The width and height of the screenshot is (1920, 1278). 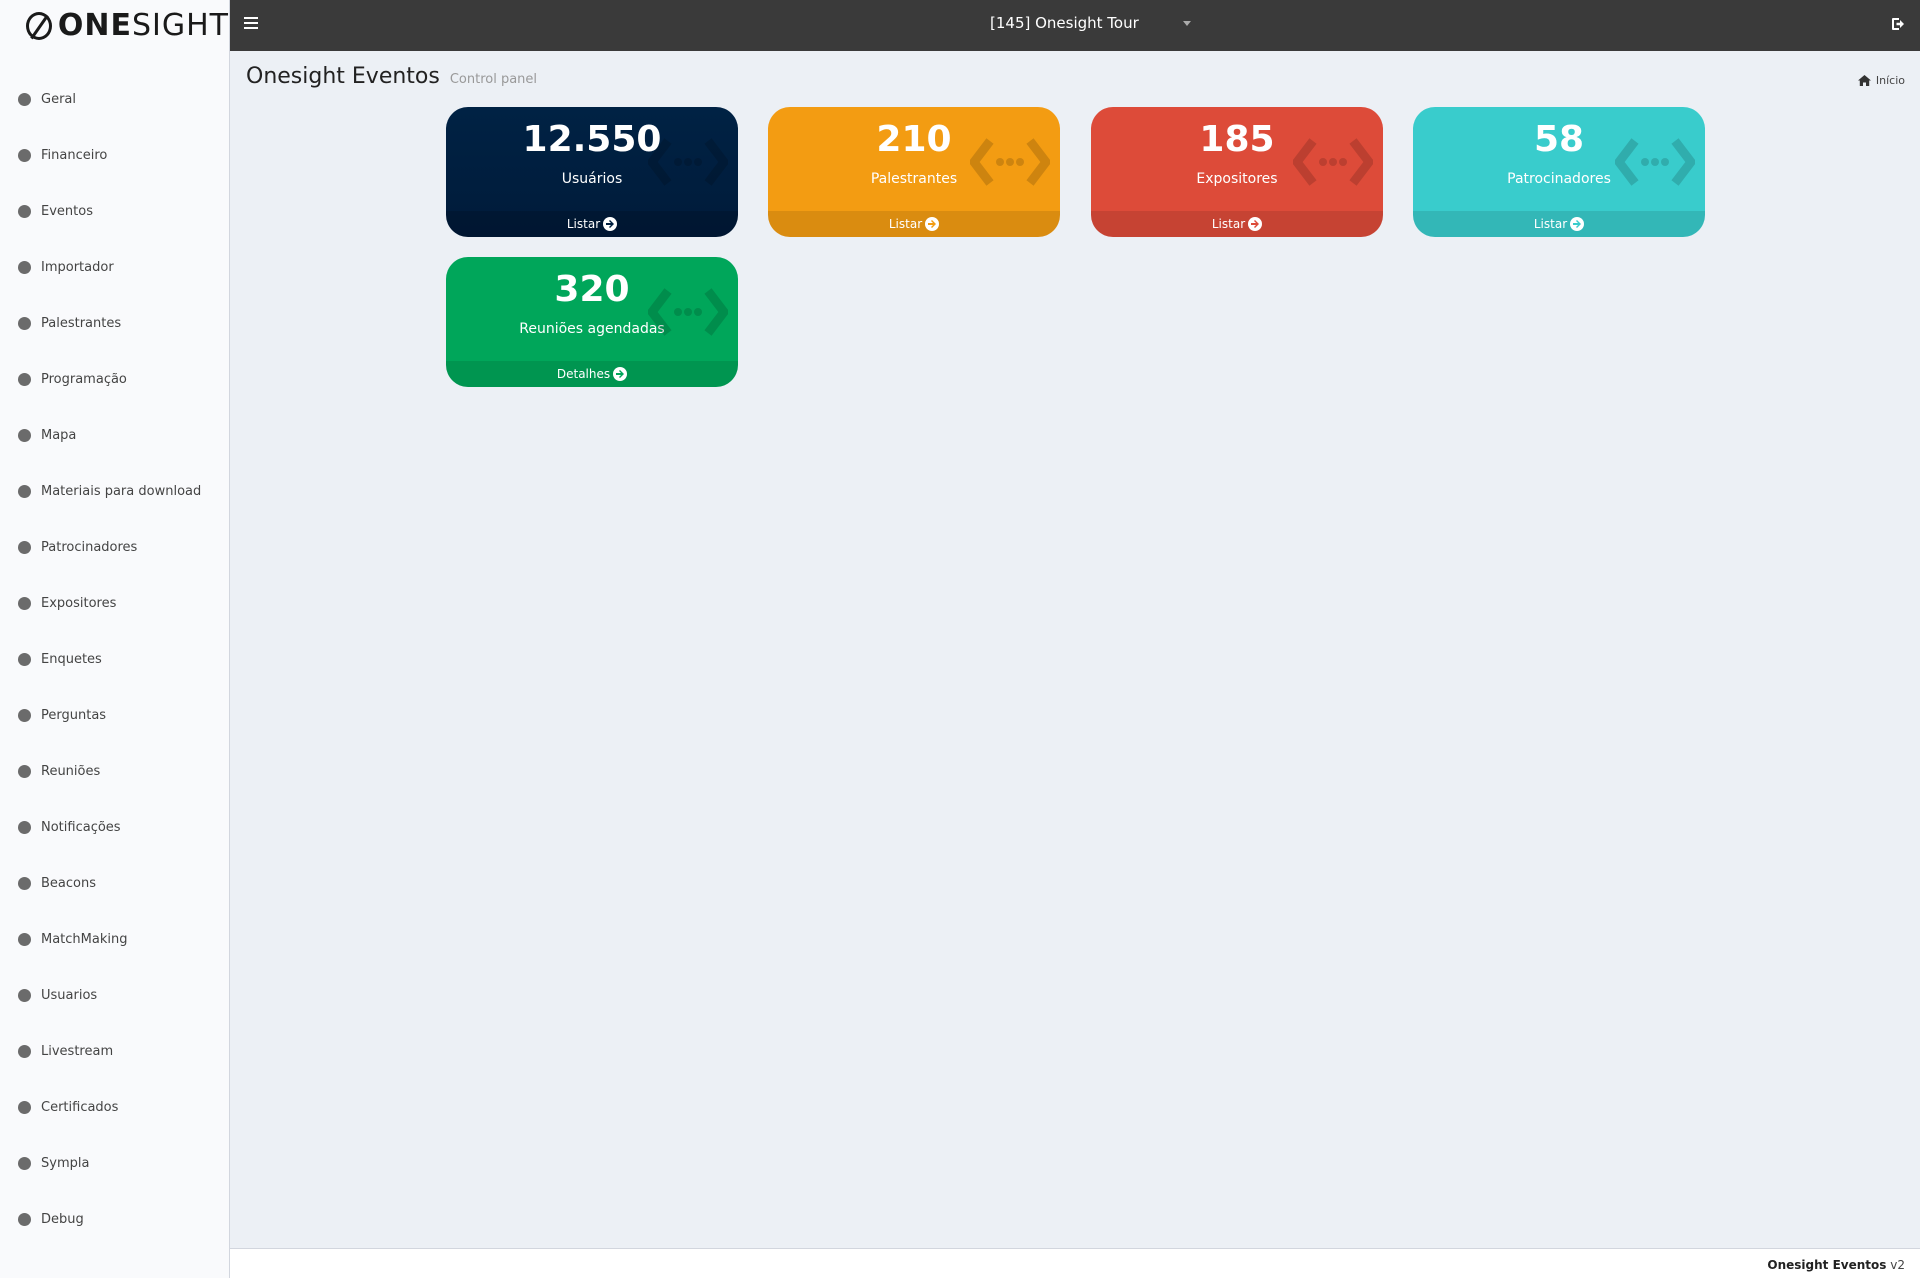 I want to click on sidebar-item-patrocinadores: Patrocinadores, so click(x=114, y=547).